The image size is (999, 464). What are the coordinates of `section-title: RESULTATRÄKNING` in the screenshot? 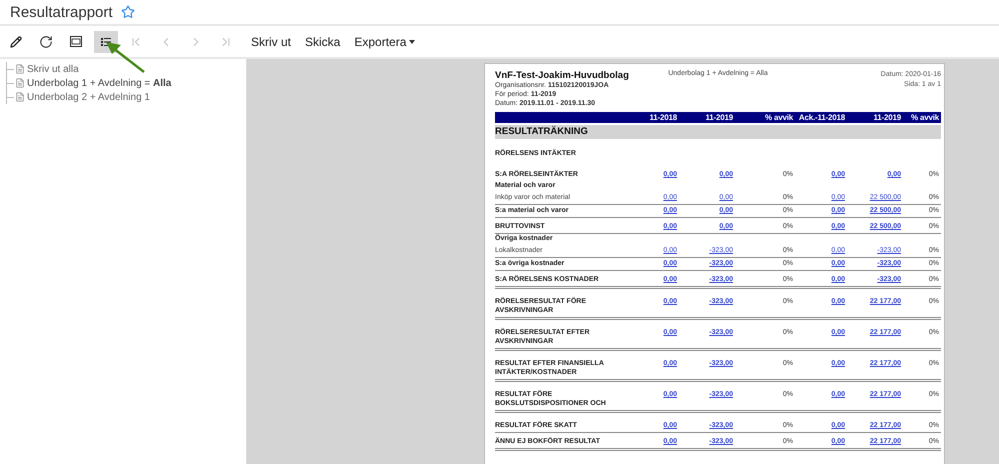 It's located at (718, 132).